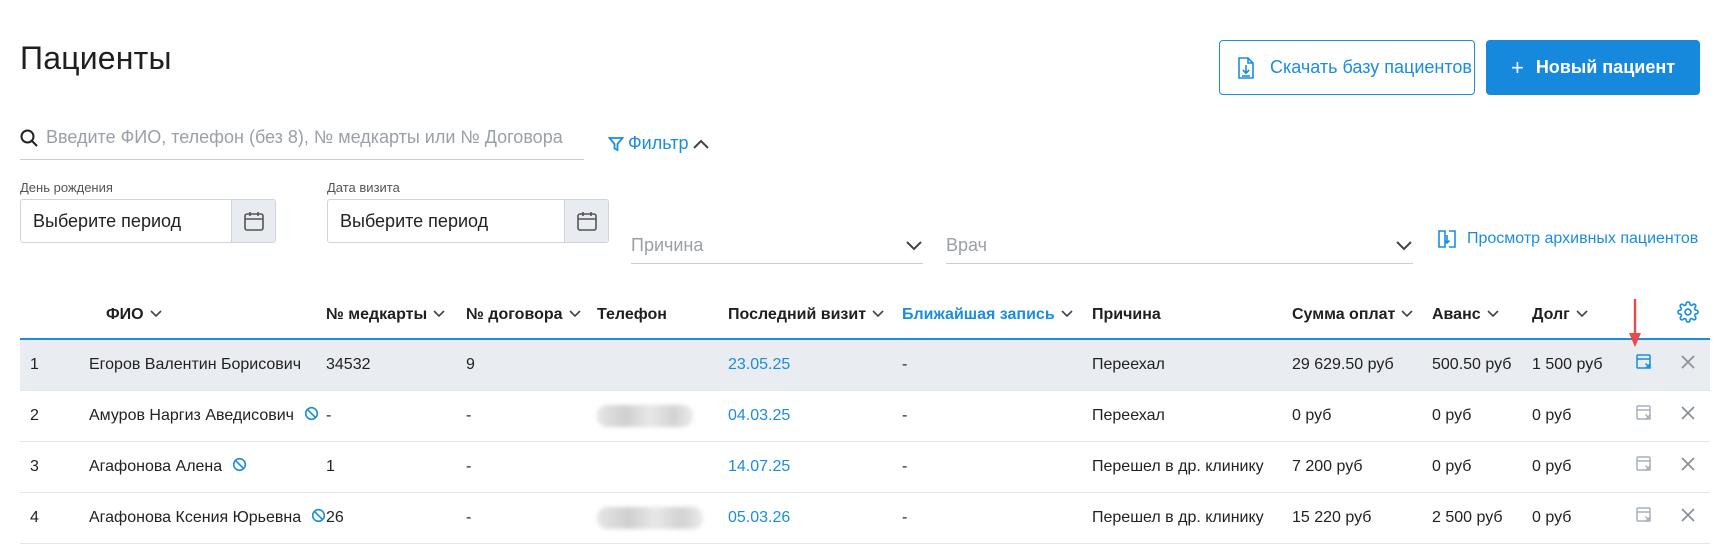  What do you see at coordinates (1517, 67) in the screenshot?
I see `plus-icon: +` at bounding box center [1517, 67].